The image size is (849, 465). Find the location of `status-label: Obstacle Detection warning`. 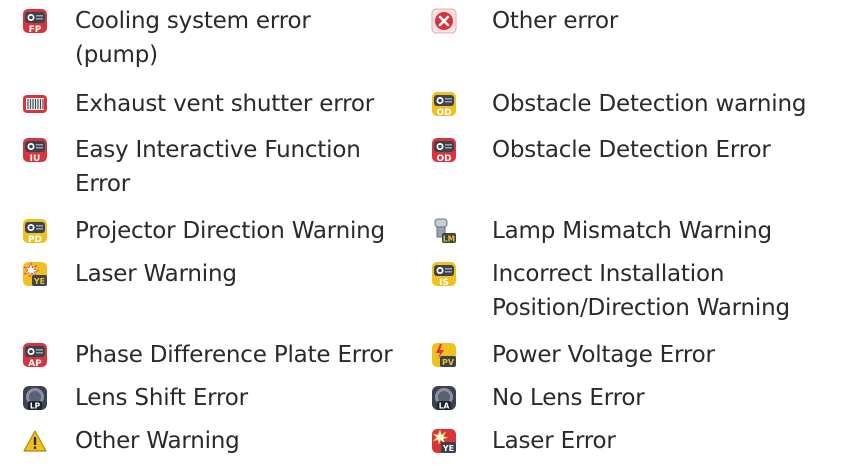

status-label: Obstacle Detection warning is located at coordinates (649, 104).